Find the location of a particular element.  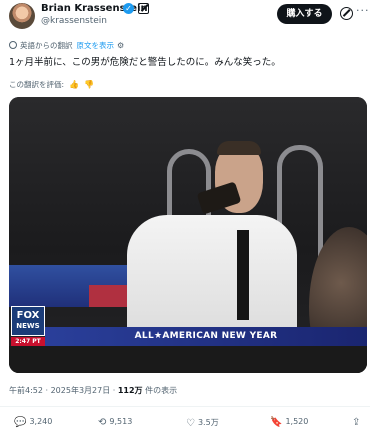

like-button: ♡ 3.5万 is located at coordinates (202, 423).